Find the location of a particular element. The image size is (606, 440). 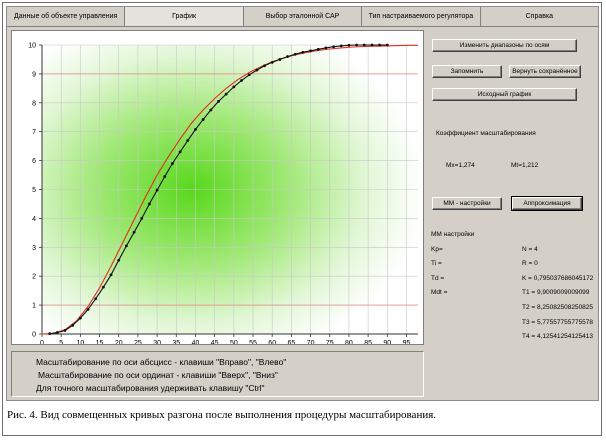

x-tick-label: 75 is located at coordinates (330, 342).